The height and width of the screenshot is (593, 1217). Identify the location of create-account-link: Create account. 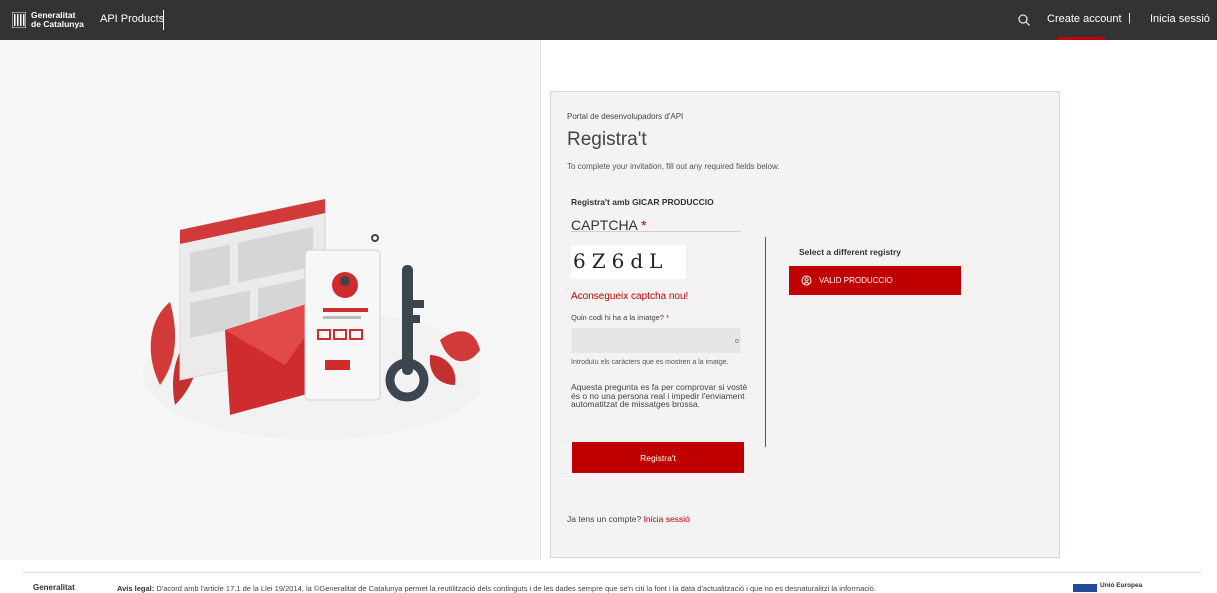
(1084, 19).